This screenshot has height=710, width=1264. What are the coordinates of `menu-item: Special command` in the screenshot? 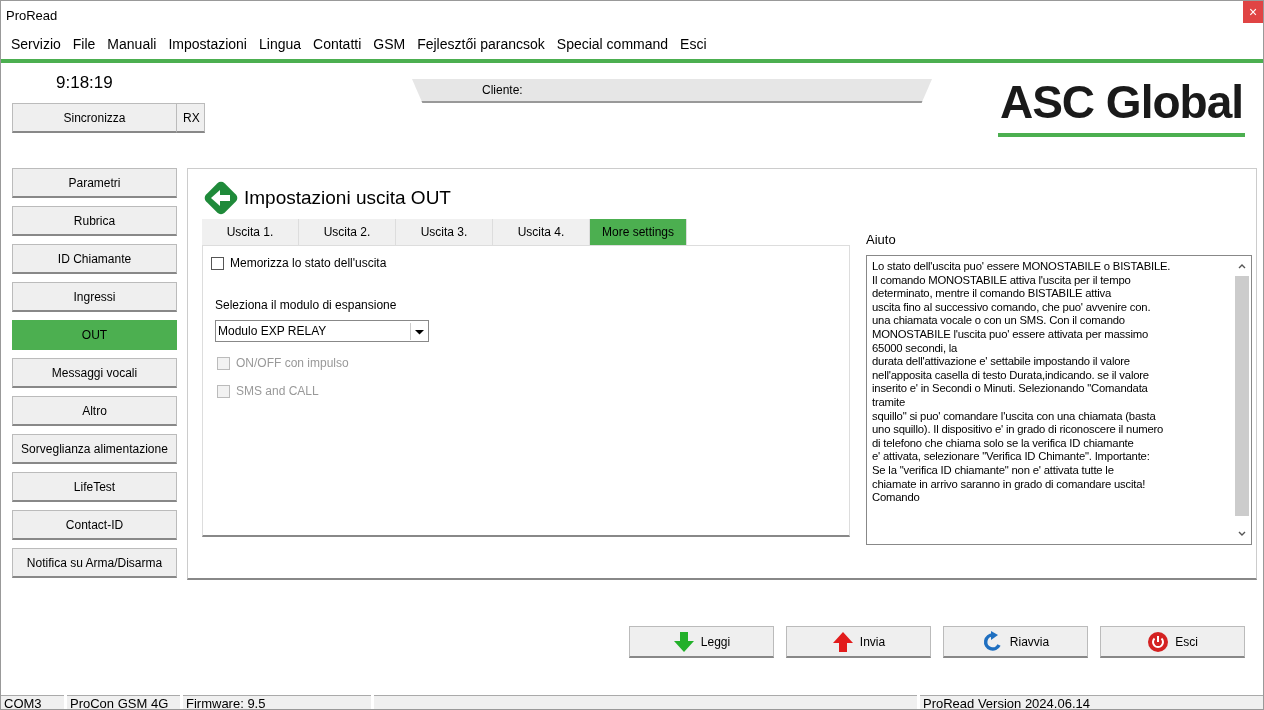 It's located at (612, 44).